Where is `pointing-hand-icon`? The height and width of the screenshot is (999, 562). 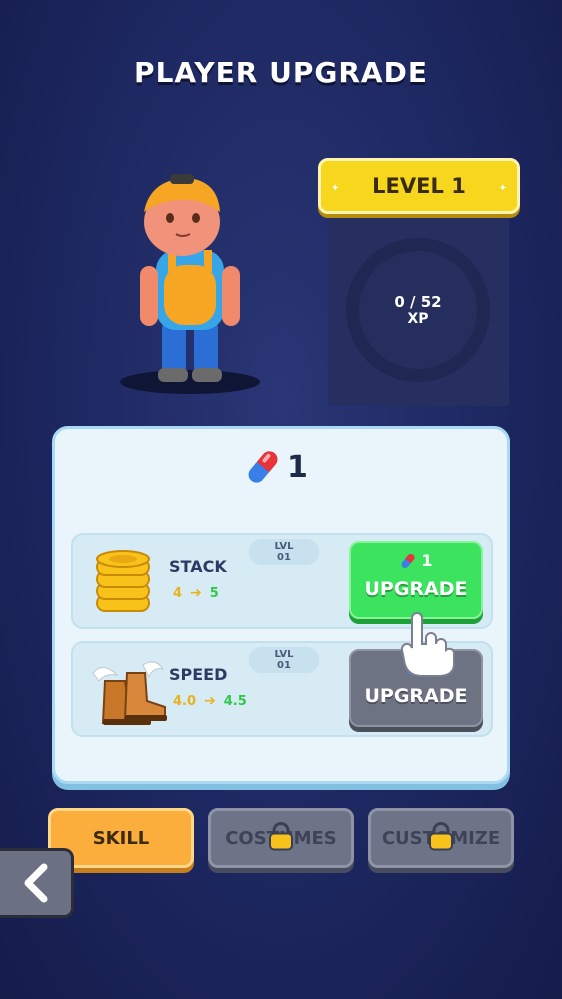 pointing-hand-icon is located at coordinates (427, 644).